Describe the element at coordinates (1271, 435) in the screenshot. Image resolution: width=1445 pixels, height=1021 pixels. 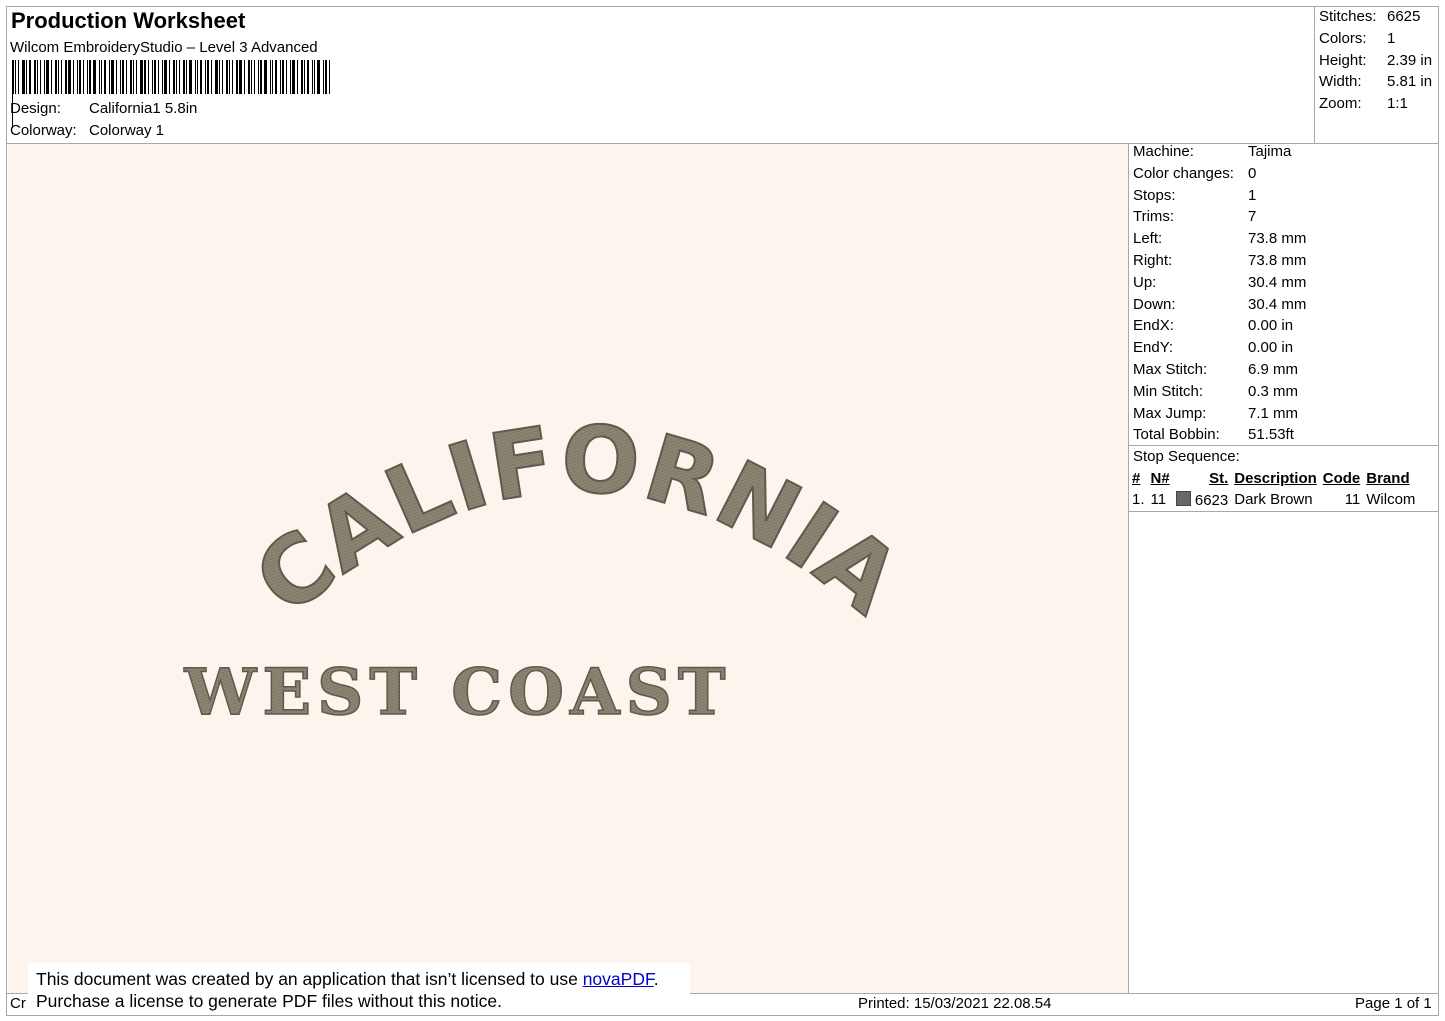
I see `detail-value: 51.53ft` at that location.